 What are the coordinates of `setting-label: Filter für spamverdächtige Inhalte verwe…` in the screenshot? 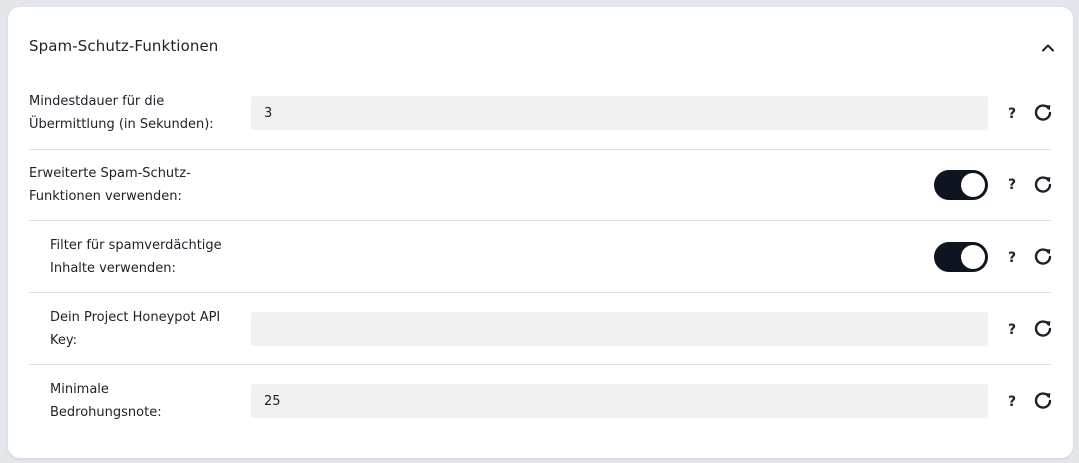 It's located at (136, 257).